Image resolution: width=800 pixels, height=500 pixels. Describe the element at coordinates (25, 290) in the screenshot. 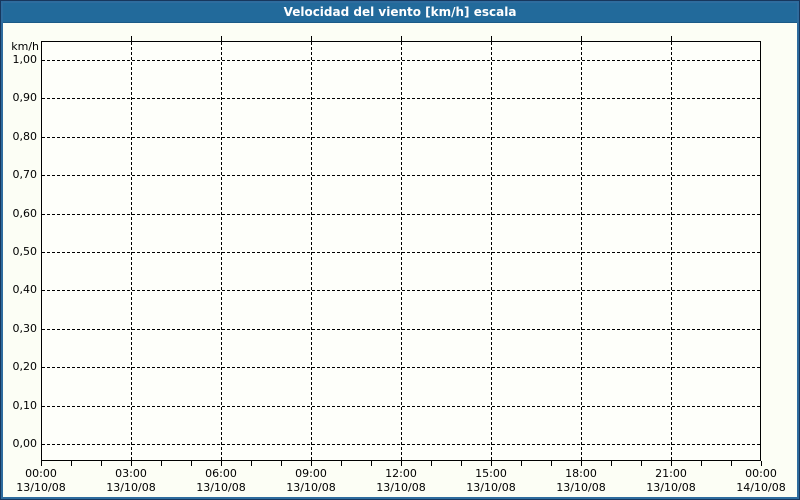

I see `y-tick-label: 0,40` at that location.